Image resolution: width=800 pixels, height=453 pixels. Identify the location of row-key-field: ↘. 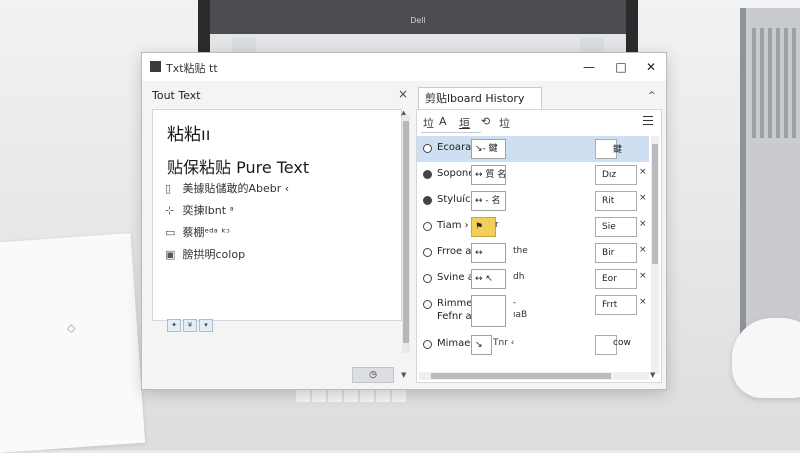
(481, 345).